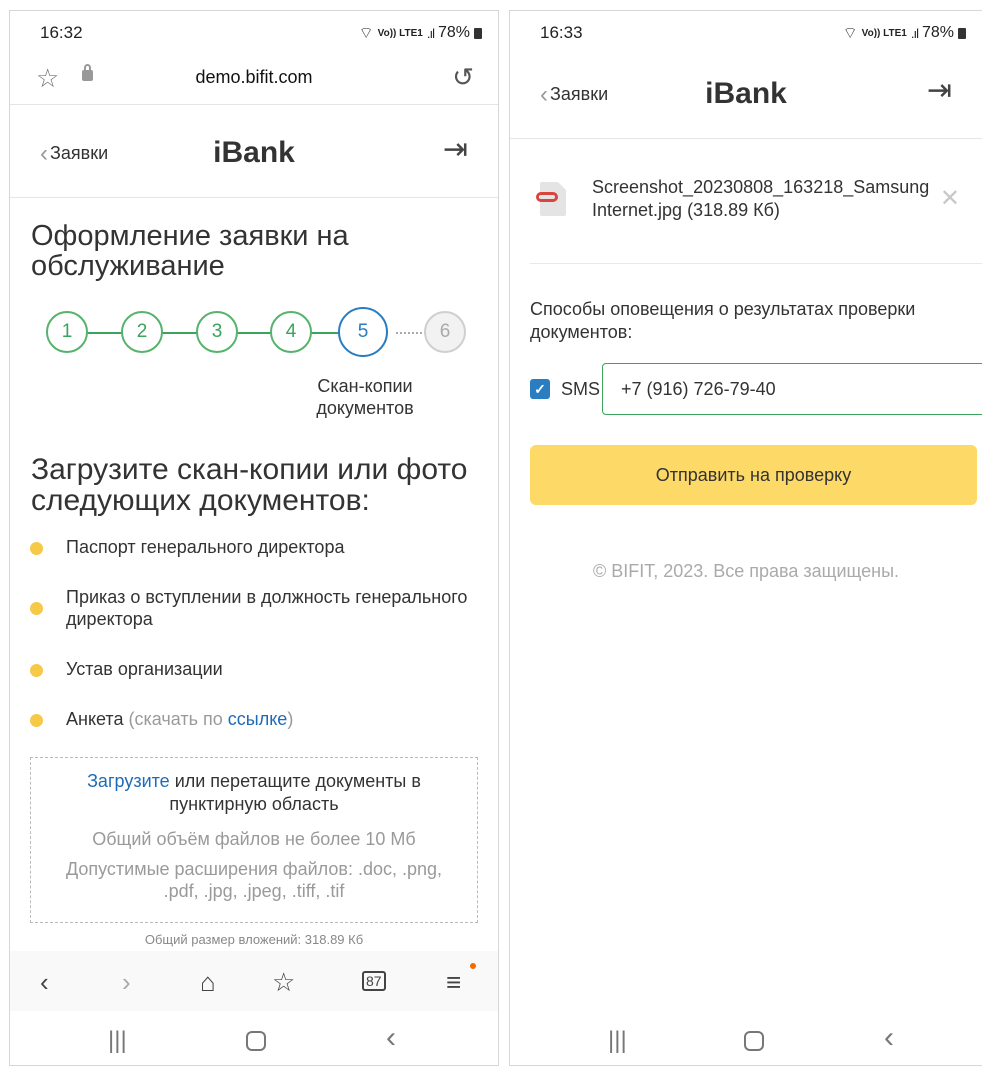 This screenshot has width=982, height=1066. Describe the element at coordinates (453, 982) in the screenshot. I see `menu-icon: ≡` at that location.